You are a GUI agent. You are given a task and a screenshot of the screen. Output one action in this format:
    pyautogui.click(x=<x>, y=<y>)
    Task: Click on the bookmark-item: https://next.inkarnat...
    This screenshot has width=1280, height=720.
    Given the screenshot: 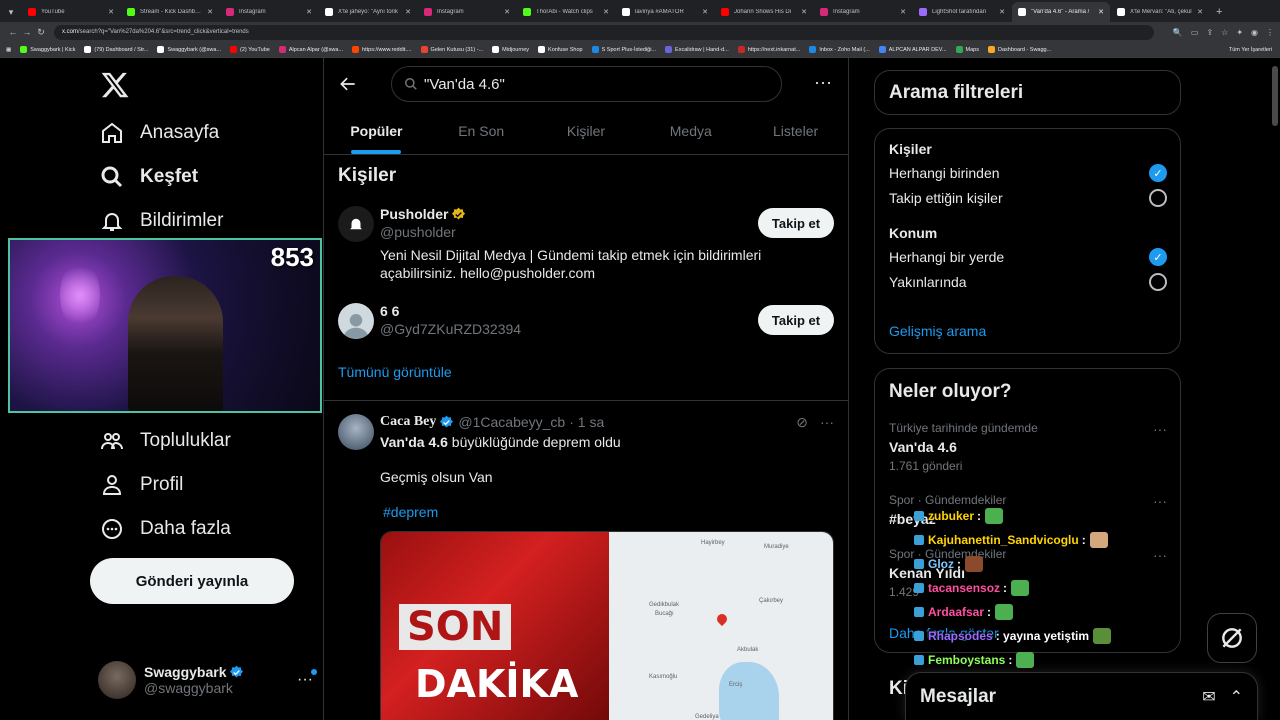 What is the action you would take?
    pyautogui.click(x=768, y=49)
    